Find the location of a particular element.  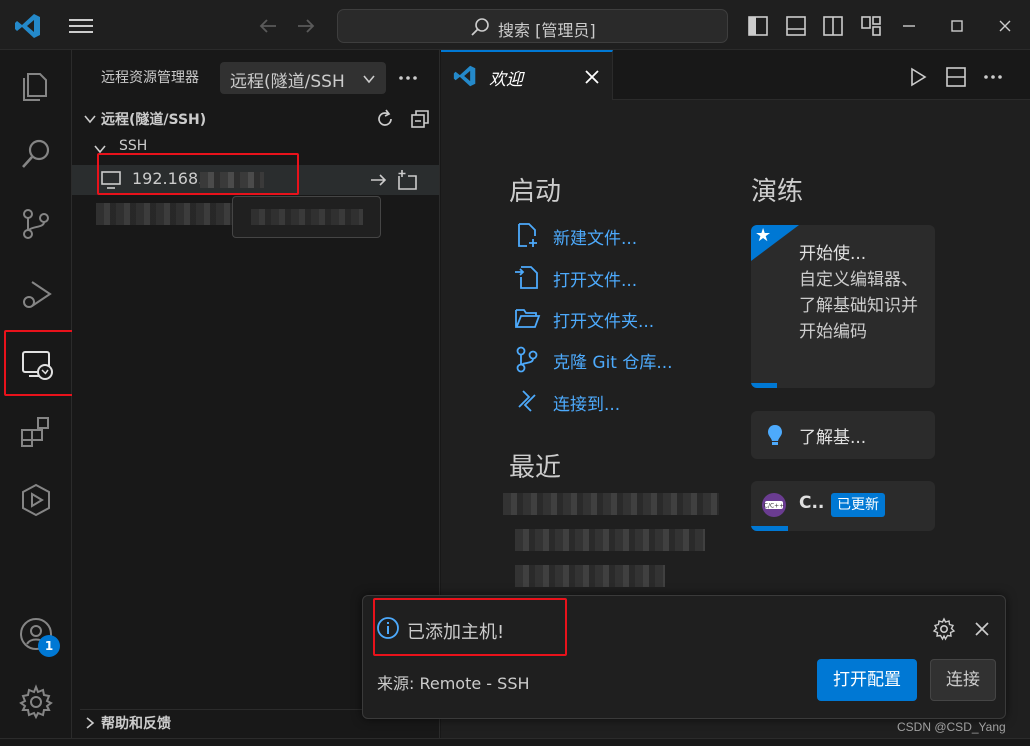

status-bar is located at coordinates (515, 742).